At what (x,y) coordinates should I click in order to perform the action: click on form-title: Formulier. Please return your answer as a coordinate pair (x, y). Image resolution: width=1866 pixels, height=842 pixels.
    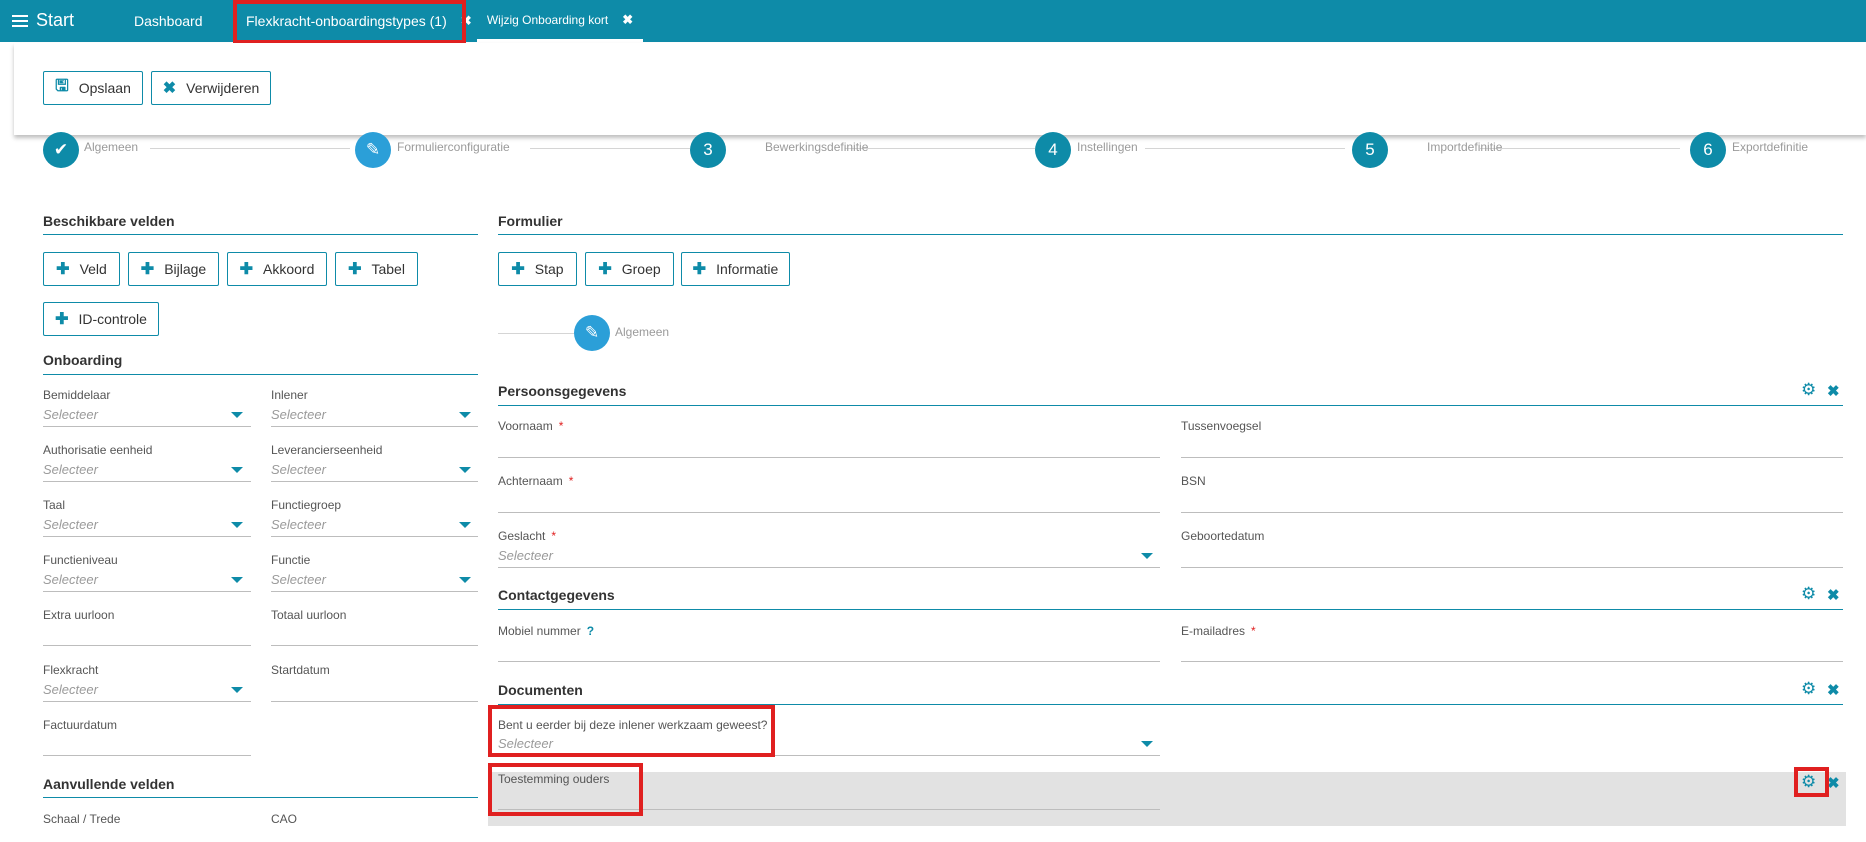
    Looking at the image, I should click on (530, 221).